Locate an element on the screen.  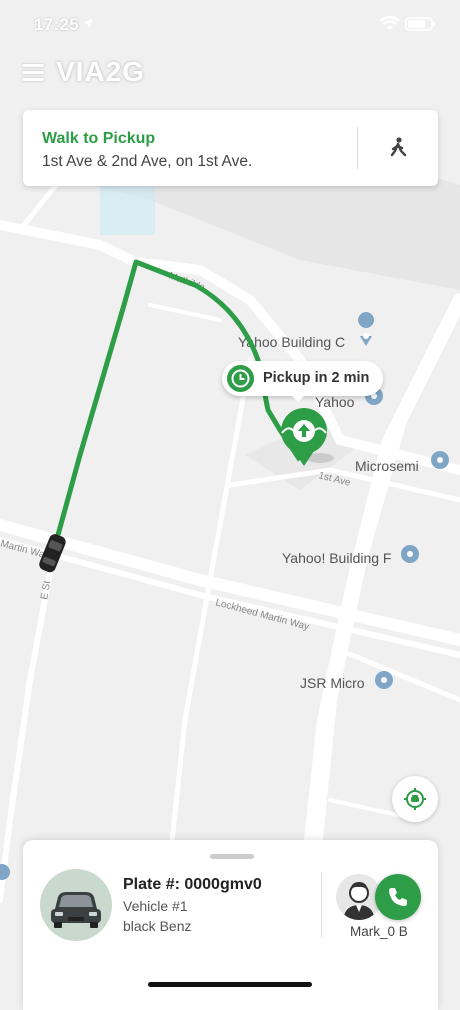
callout-tail is located at coordinates (298, 398).